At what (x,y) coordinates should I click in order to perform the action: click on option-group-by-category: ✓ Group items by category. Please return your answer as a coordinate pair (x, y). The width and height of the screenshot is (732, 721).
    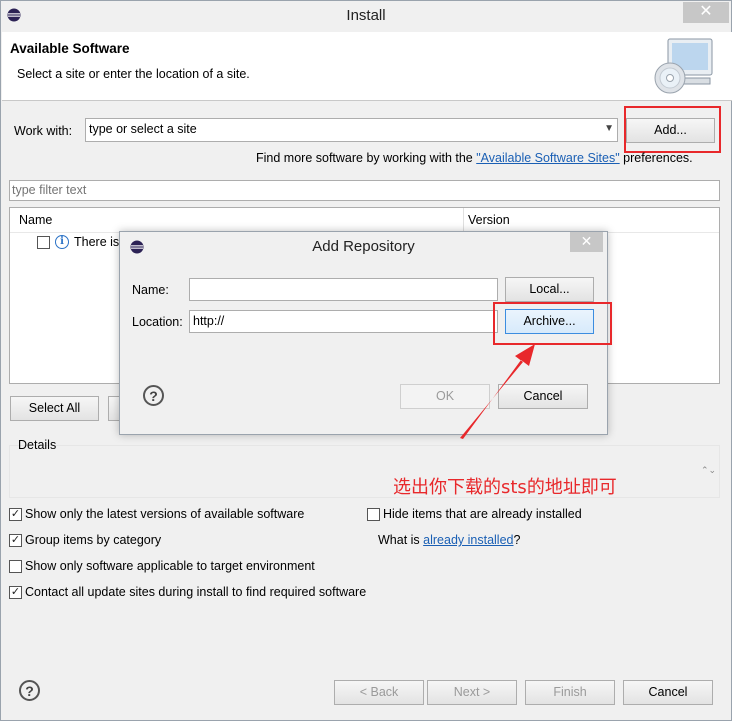
    Looking at the image, I should click on (85, 540).